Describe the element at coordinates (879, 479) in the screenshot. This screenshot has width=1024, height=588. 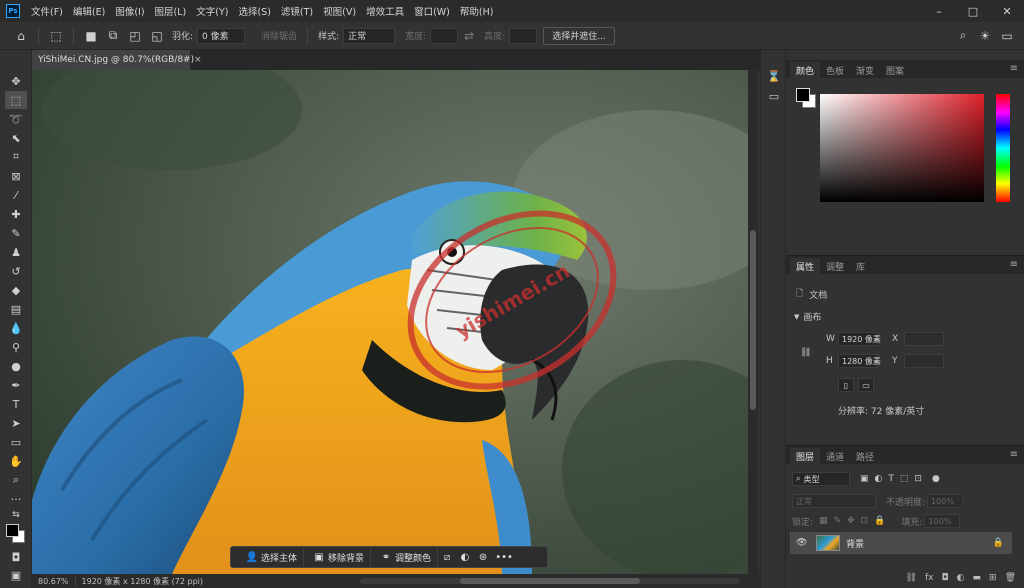
I see `filter-adjustment-icon: ◐` at that location.